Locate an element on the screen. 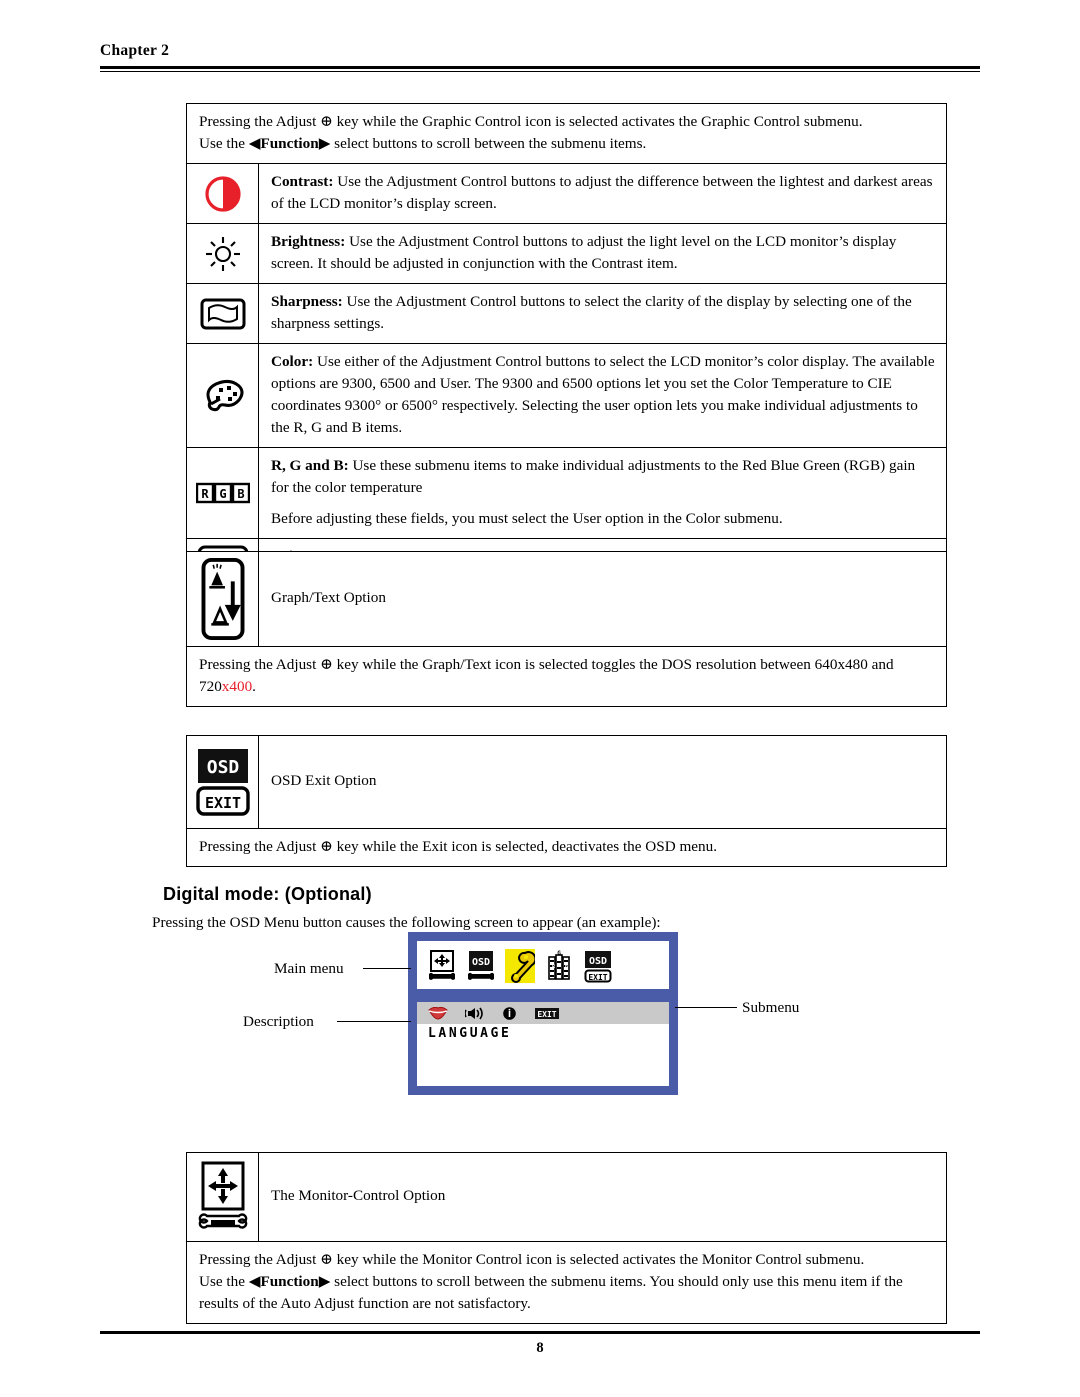 The height and width of the screenshot is (1397, 1080). chapter-title: Chapter 2 is located at coordinates (135, 50).